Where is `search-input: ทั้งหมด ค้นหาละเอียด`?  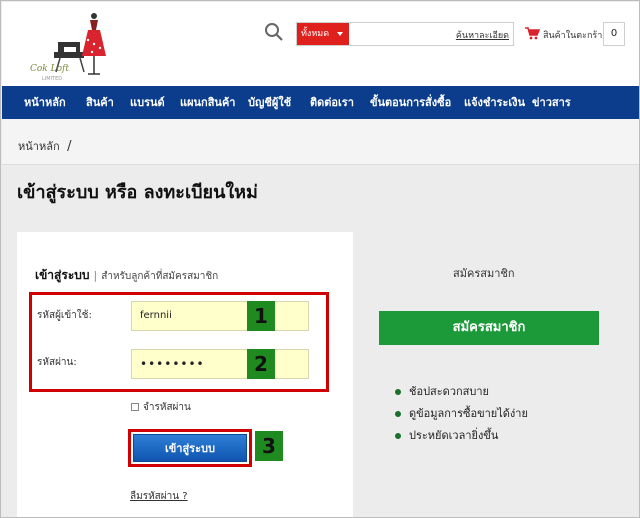 search-input: ทั้งหมด ค้นหาละเอียด is located at coordinates (405, 34).